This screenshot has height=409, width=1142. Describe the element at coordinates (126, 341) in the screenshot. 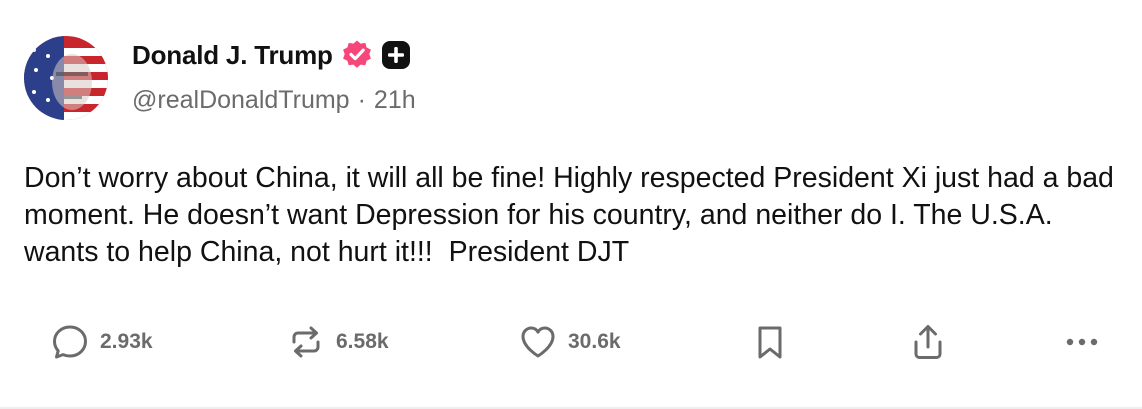

I see `reply-count: 2.93k` at that location.